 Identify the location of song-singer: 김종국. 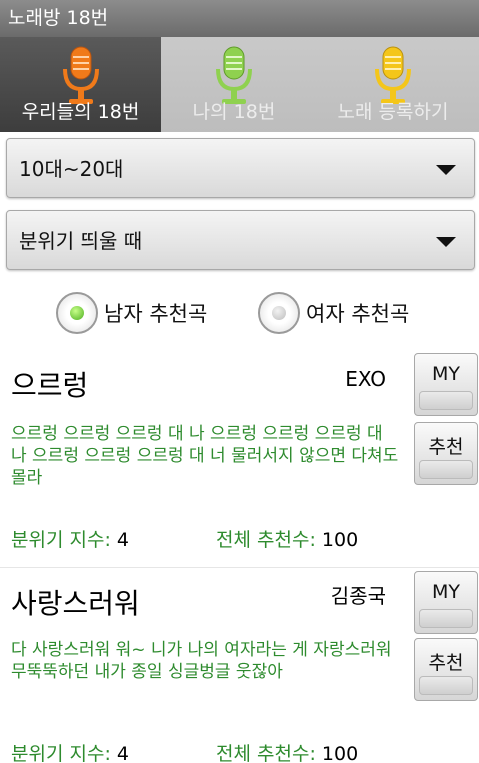
(358, 596).